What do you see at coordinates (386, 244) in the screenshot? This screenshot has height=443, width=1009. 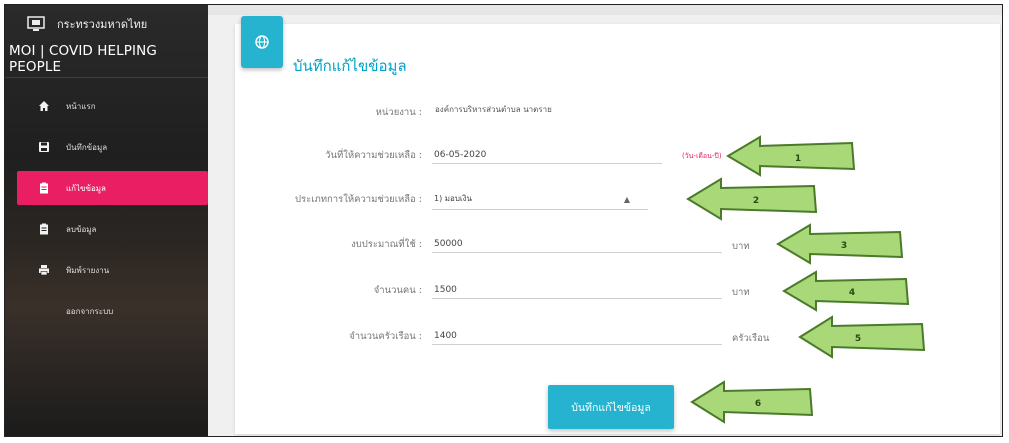 I see `budget-label: งบประมาณที่ใช้ :` at bounding box center [386, 244].